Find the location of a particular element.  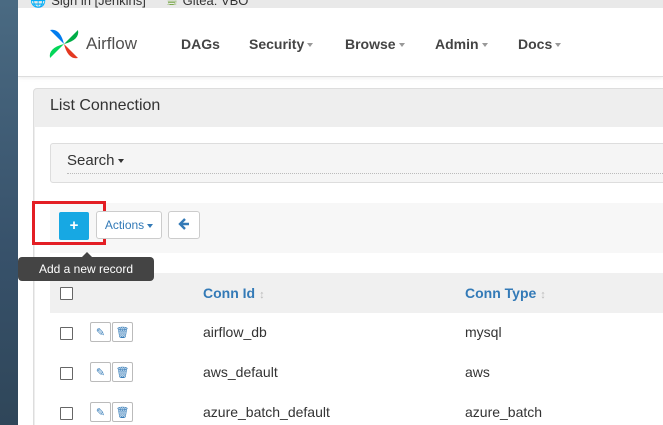

conn-type-cell: aws is located at coordinates (477, 372).